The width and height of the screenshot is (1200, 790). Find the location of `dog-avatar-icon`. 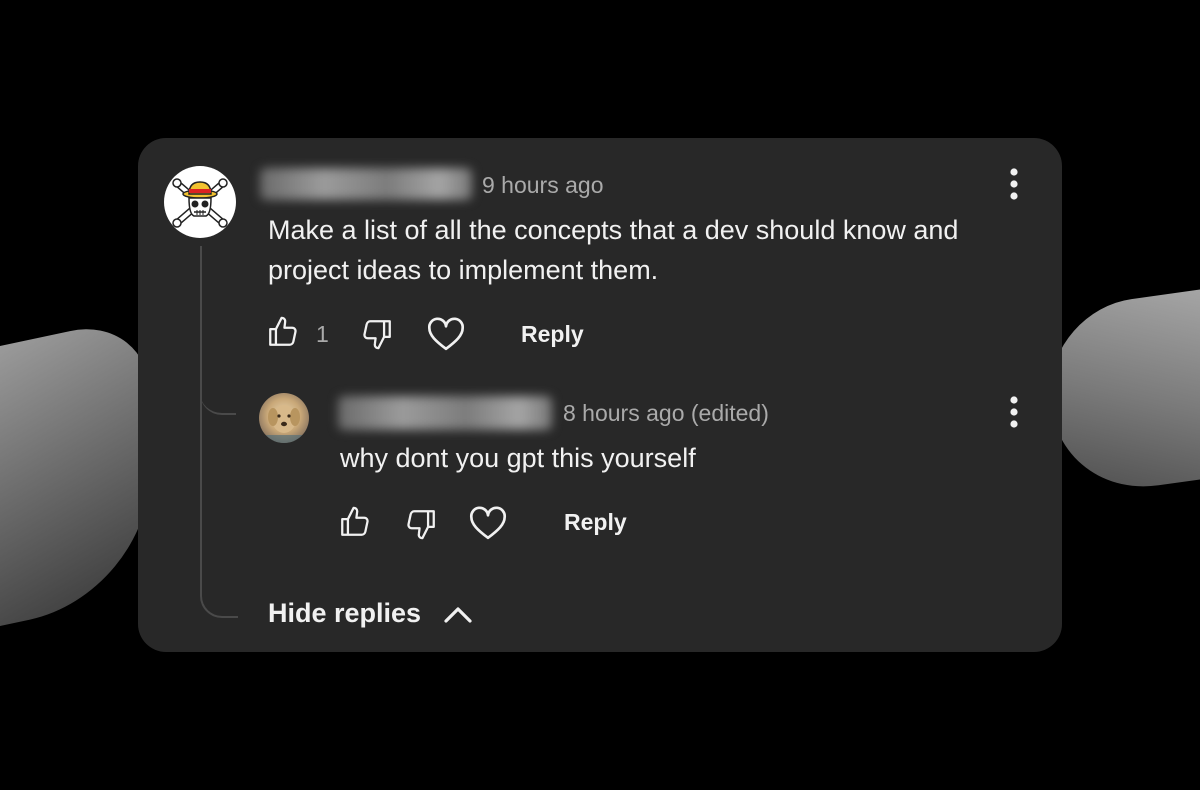

dog-avatar-icon is located at coordinates (284, 424).